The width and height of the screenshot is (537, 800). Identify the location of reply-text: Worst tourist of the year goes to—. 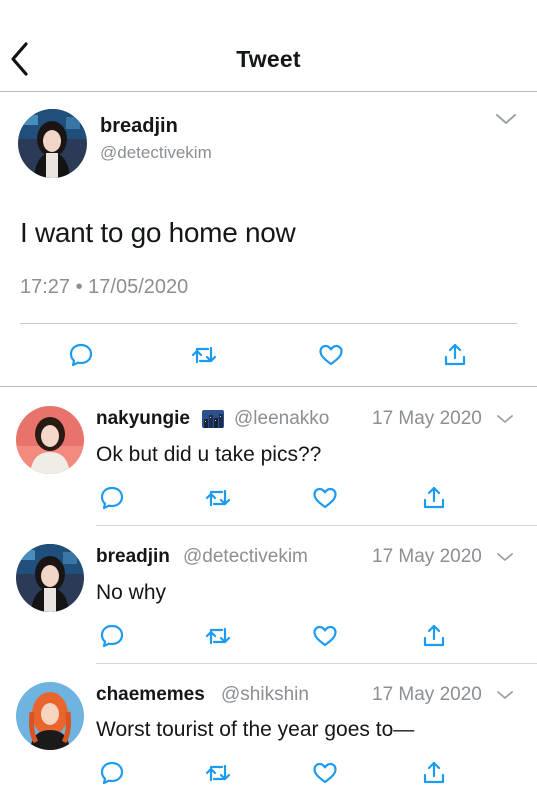
(255, 729).